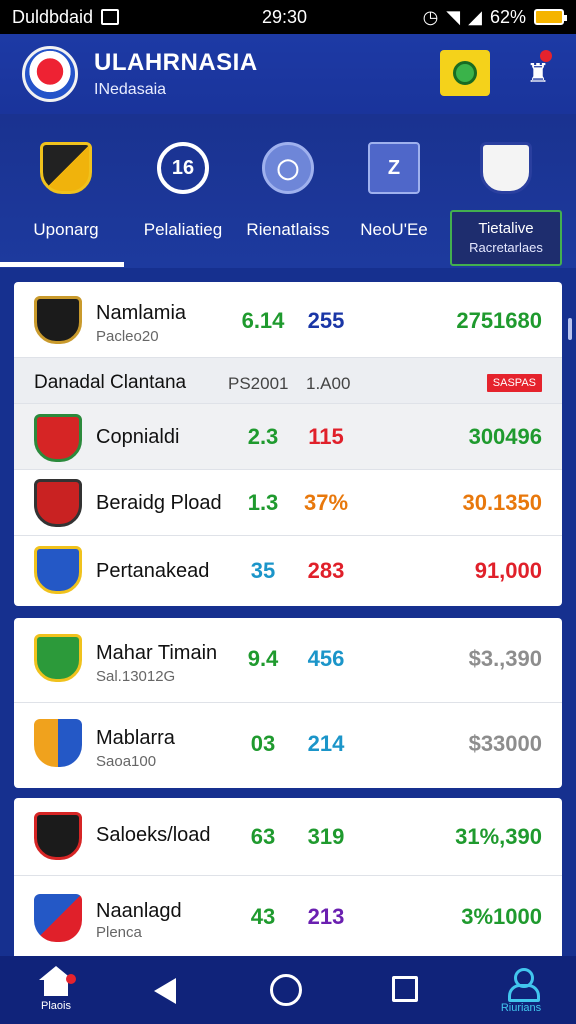 The width and height of the screenshot is (576, 1024). Describe the element at coordinates (507, 16) in the screenshot. I see `battery-text: 62%` at that location.